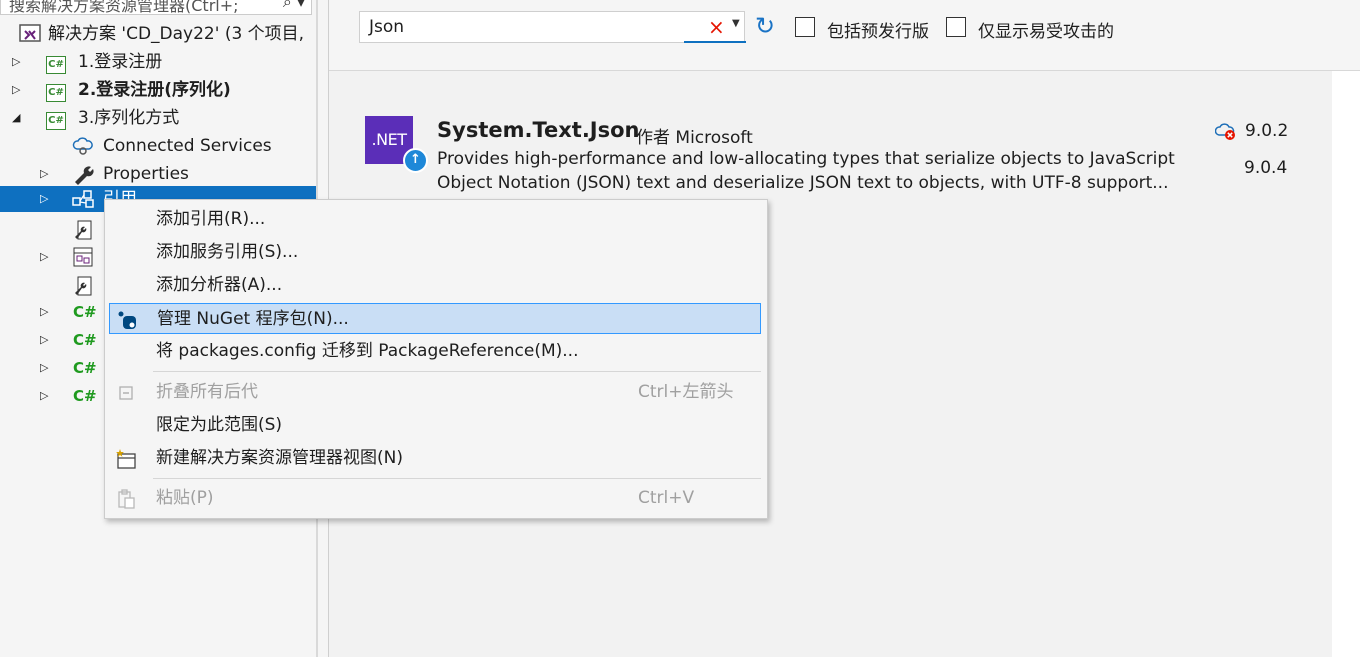 The image size is (1360, 657). I want to click on connected-services-label: Connected Services, so click(187, 146).